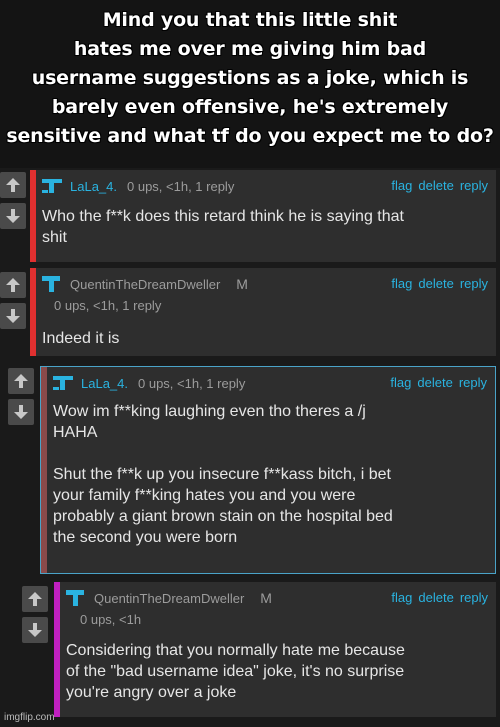 Image resolution: width=500 pixels, height=727 pixels. What do you see at coordinates (29, 717) in the screenshot?
I see `watermark: imgflip.com` at bounding box center [29, 717].